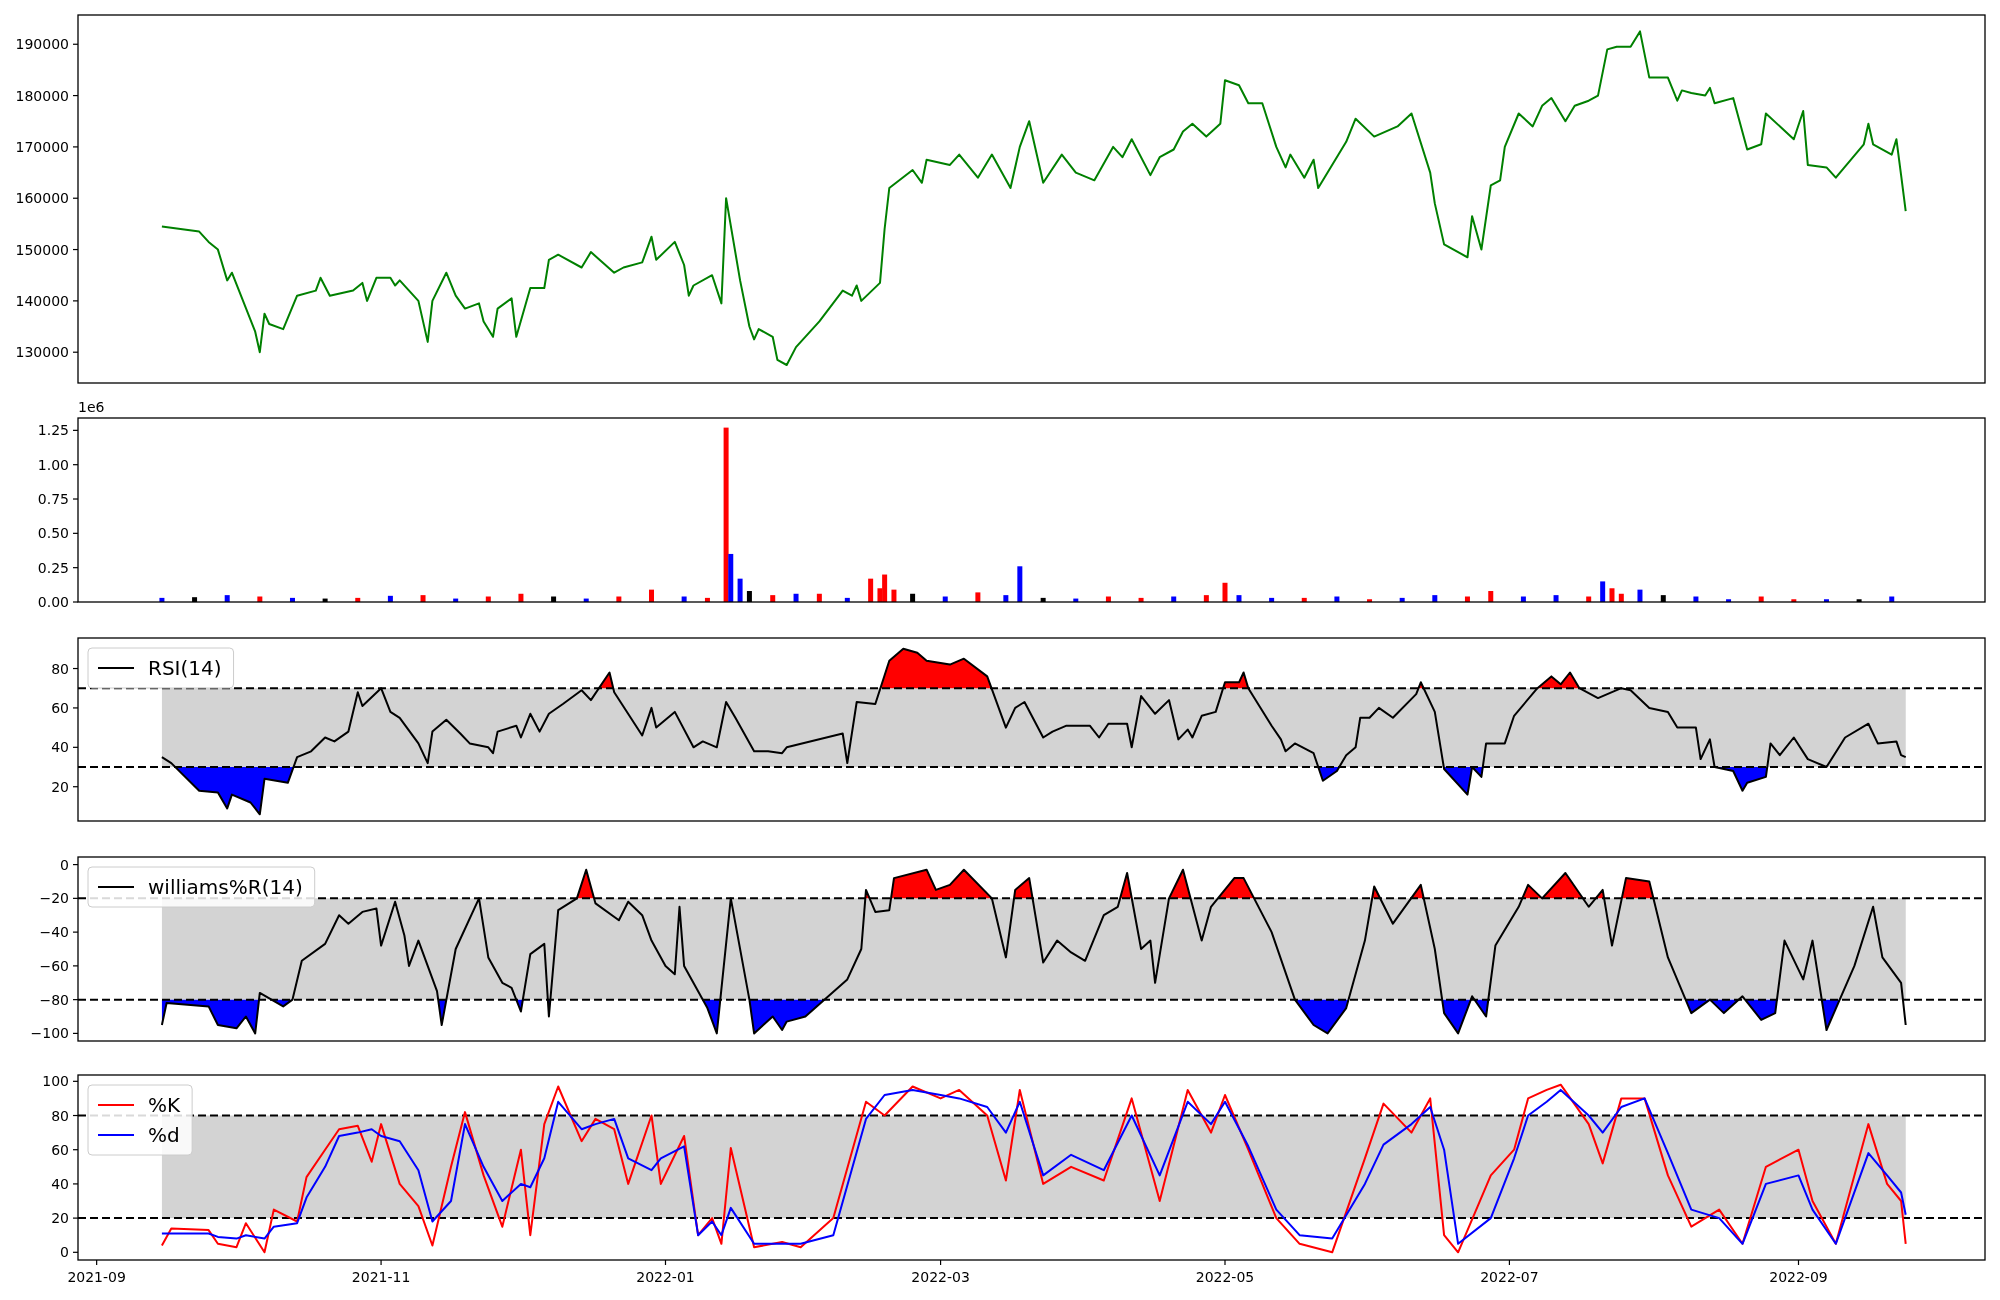 The height and width of the screenshot is (1300, 2000). What do you see at coordinates (42, 300) in the screenshot?
I see `y-tick-label: 140000` at bounding box center [42, 300].